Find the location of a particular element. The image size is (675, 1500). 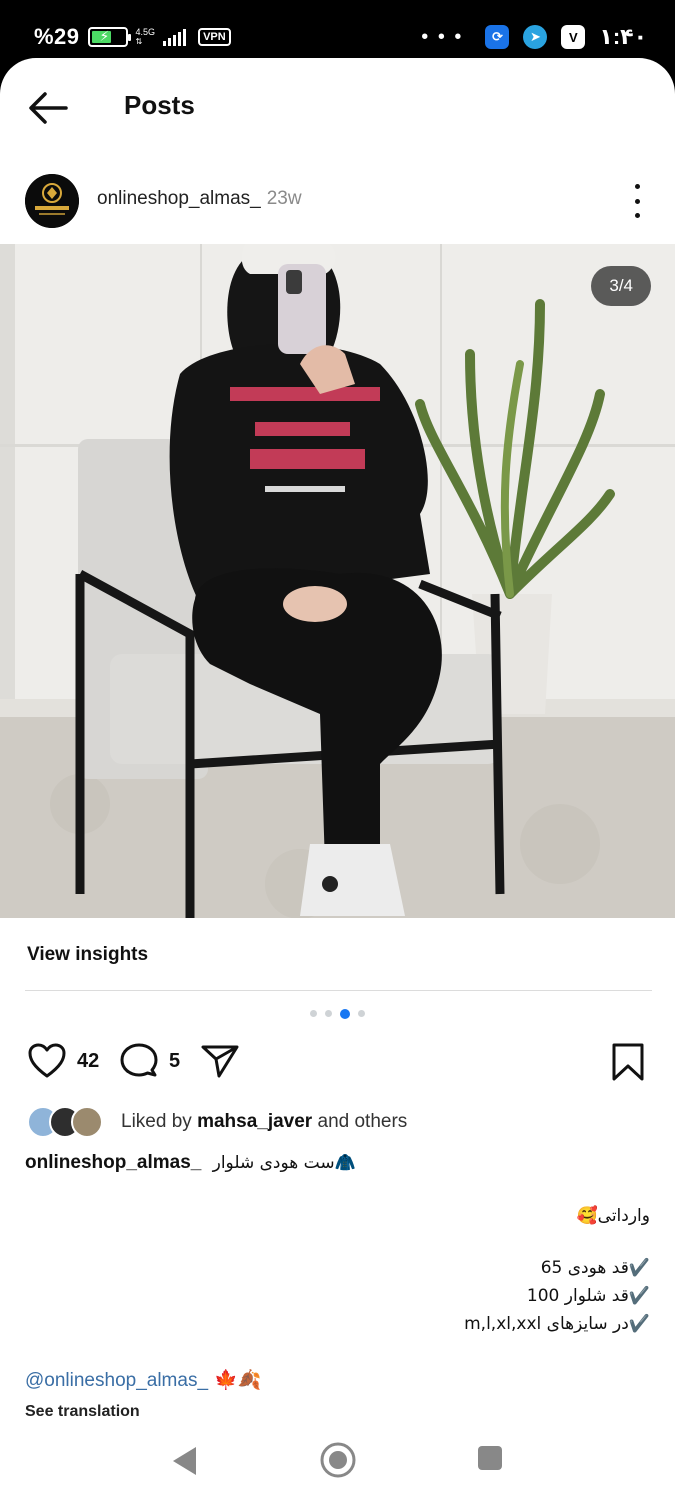

mention-link: @onlineshop_almas_ is located at coordinates (116, 1380).